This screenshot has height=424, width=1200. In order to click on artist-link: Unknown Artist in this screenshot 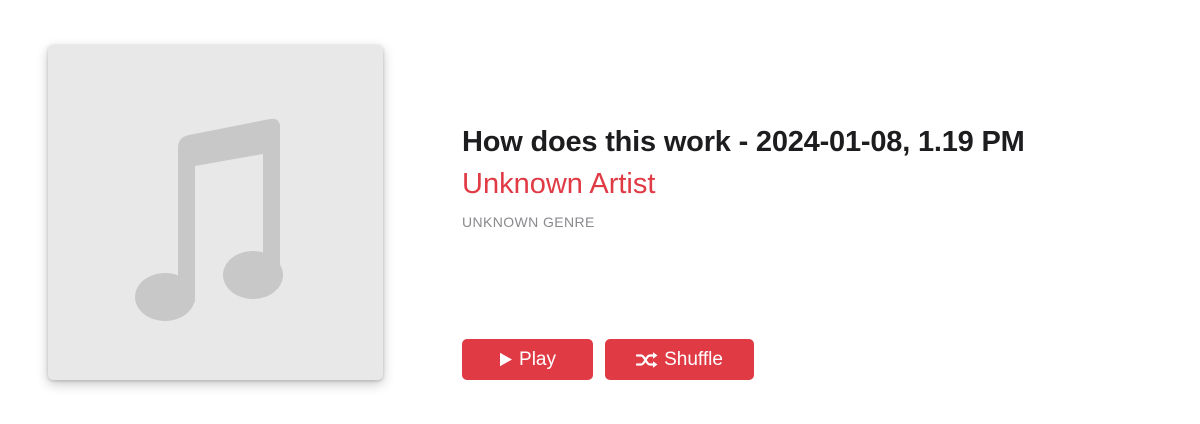, I will do `click(822, 184)`.